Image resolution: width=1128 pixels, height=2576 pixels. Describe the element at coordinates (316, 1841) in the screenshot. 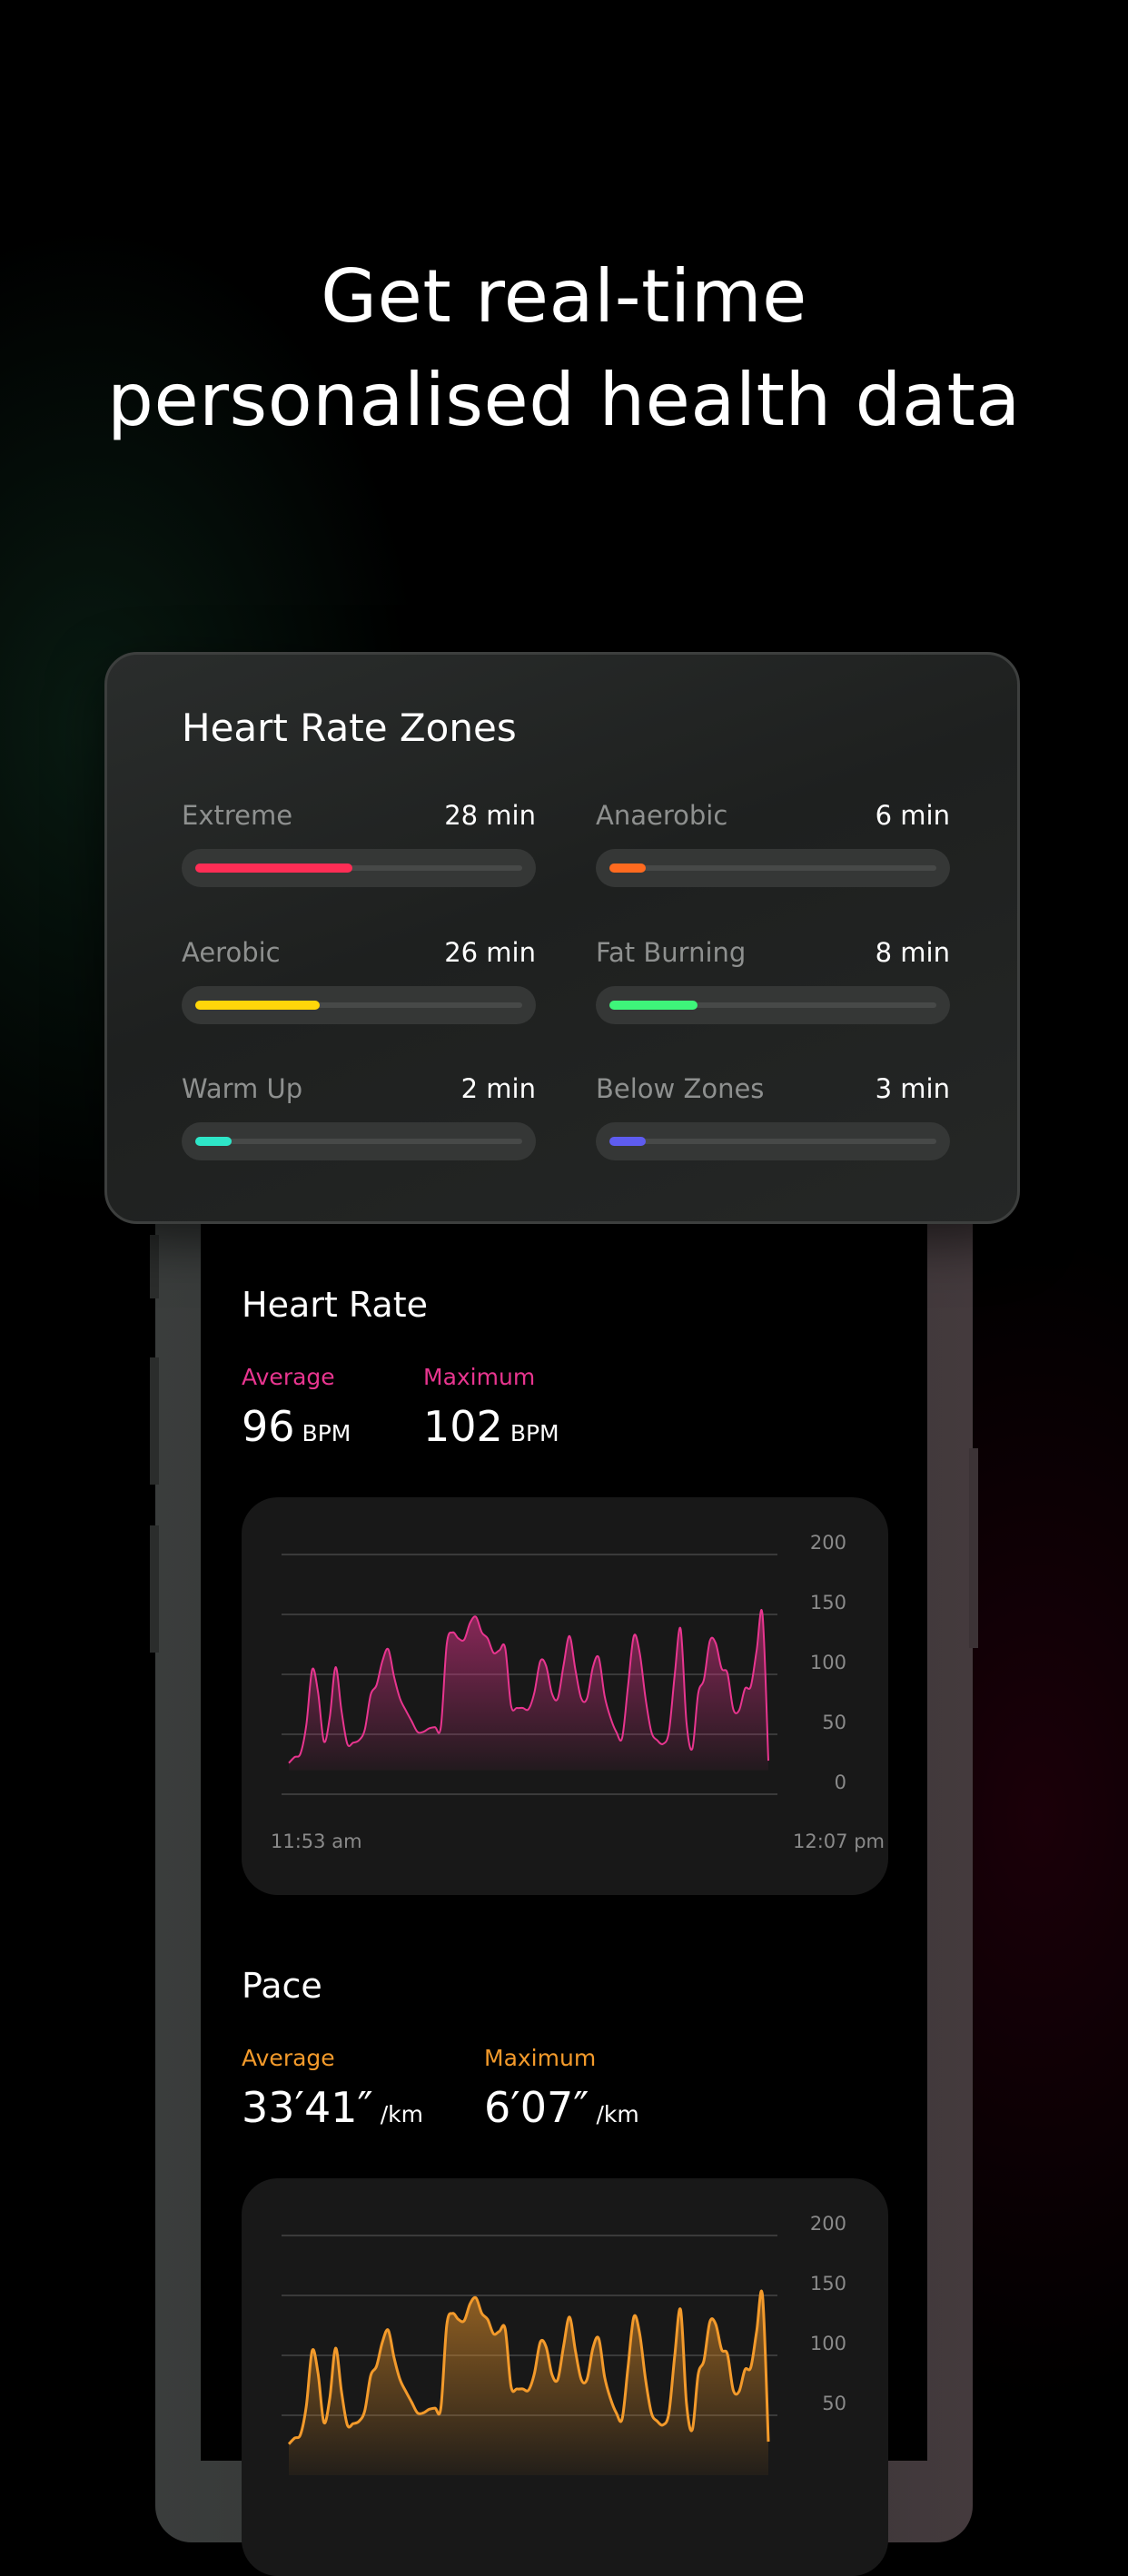

I see `heart-rate-x-start-label: 11:53 am` at that location.